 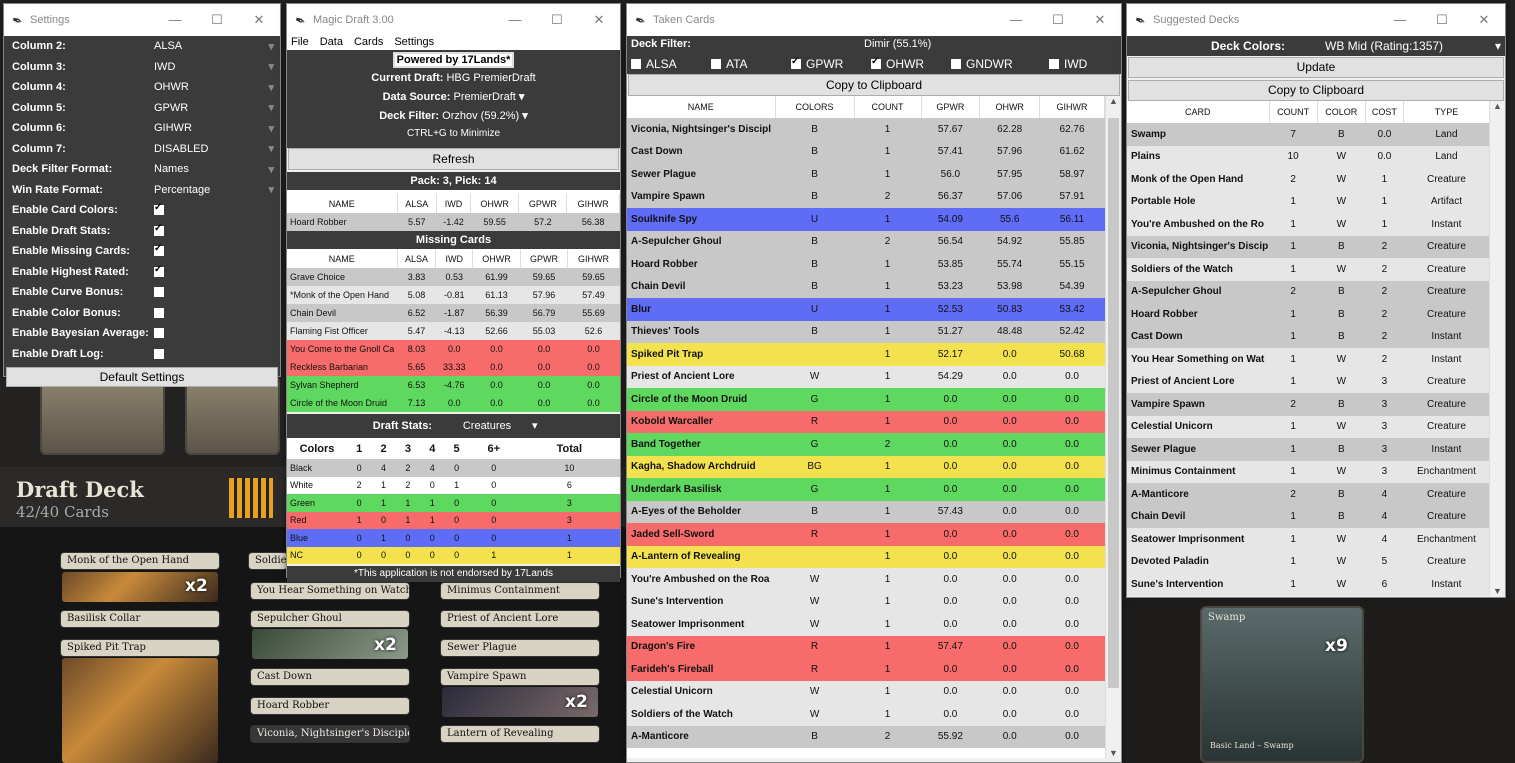 I want to click on table-row: Kobold Warcaller R 1 0.0 0.0 0.0, so click(x=866, y=421).